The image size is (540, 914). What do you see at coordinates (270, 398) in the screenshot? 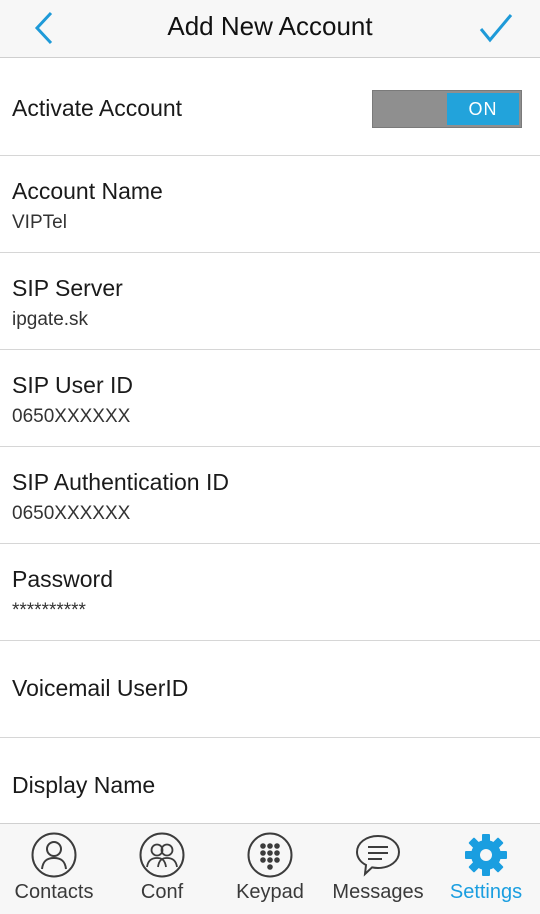
I see `sip-user-id-field: SIP User ID 0650XXXXXX` at bounding box center [270, 398].